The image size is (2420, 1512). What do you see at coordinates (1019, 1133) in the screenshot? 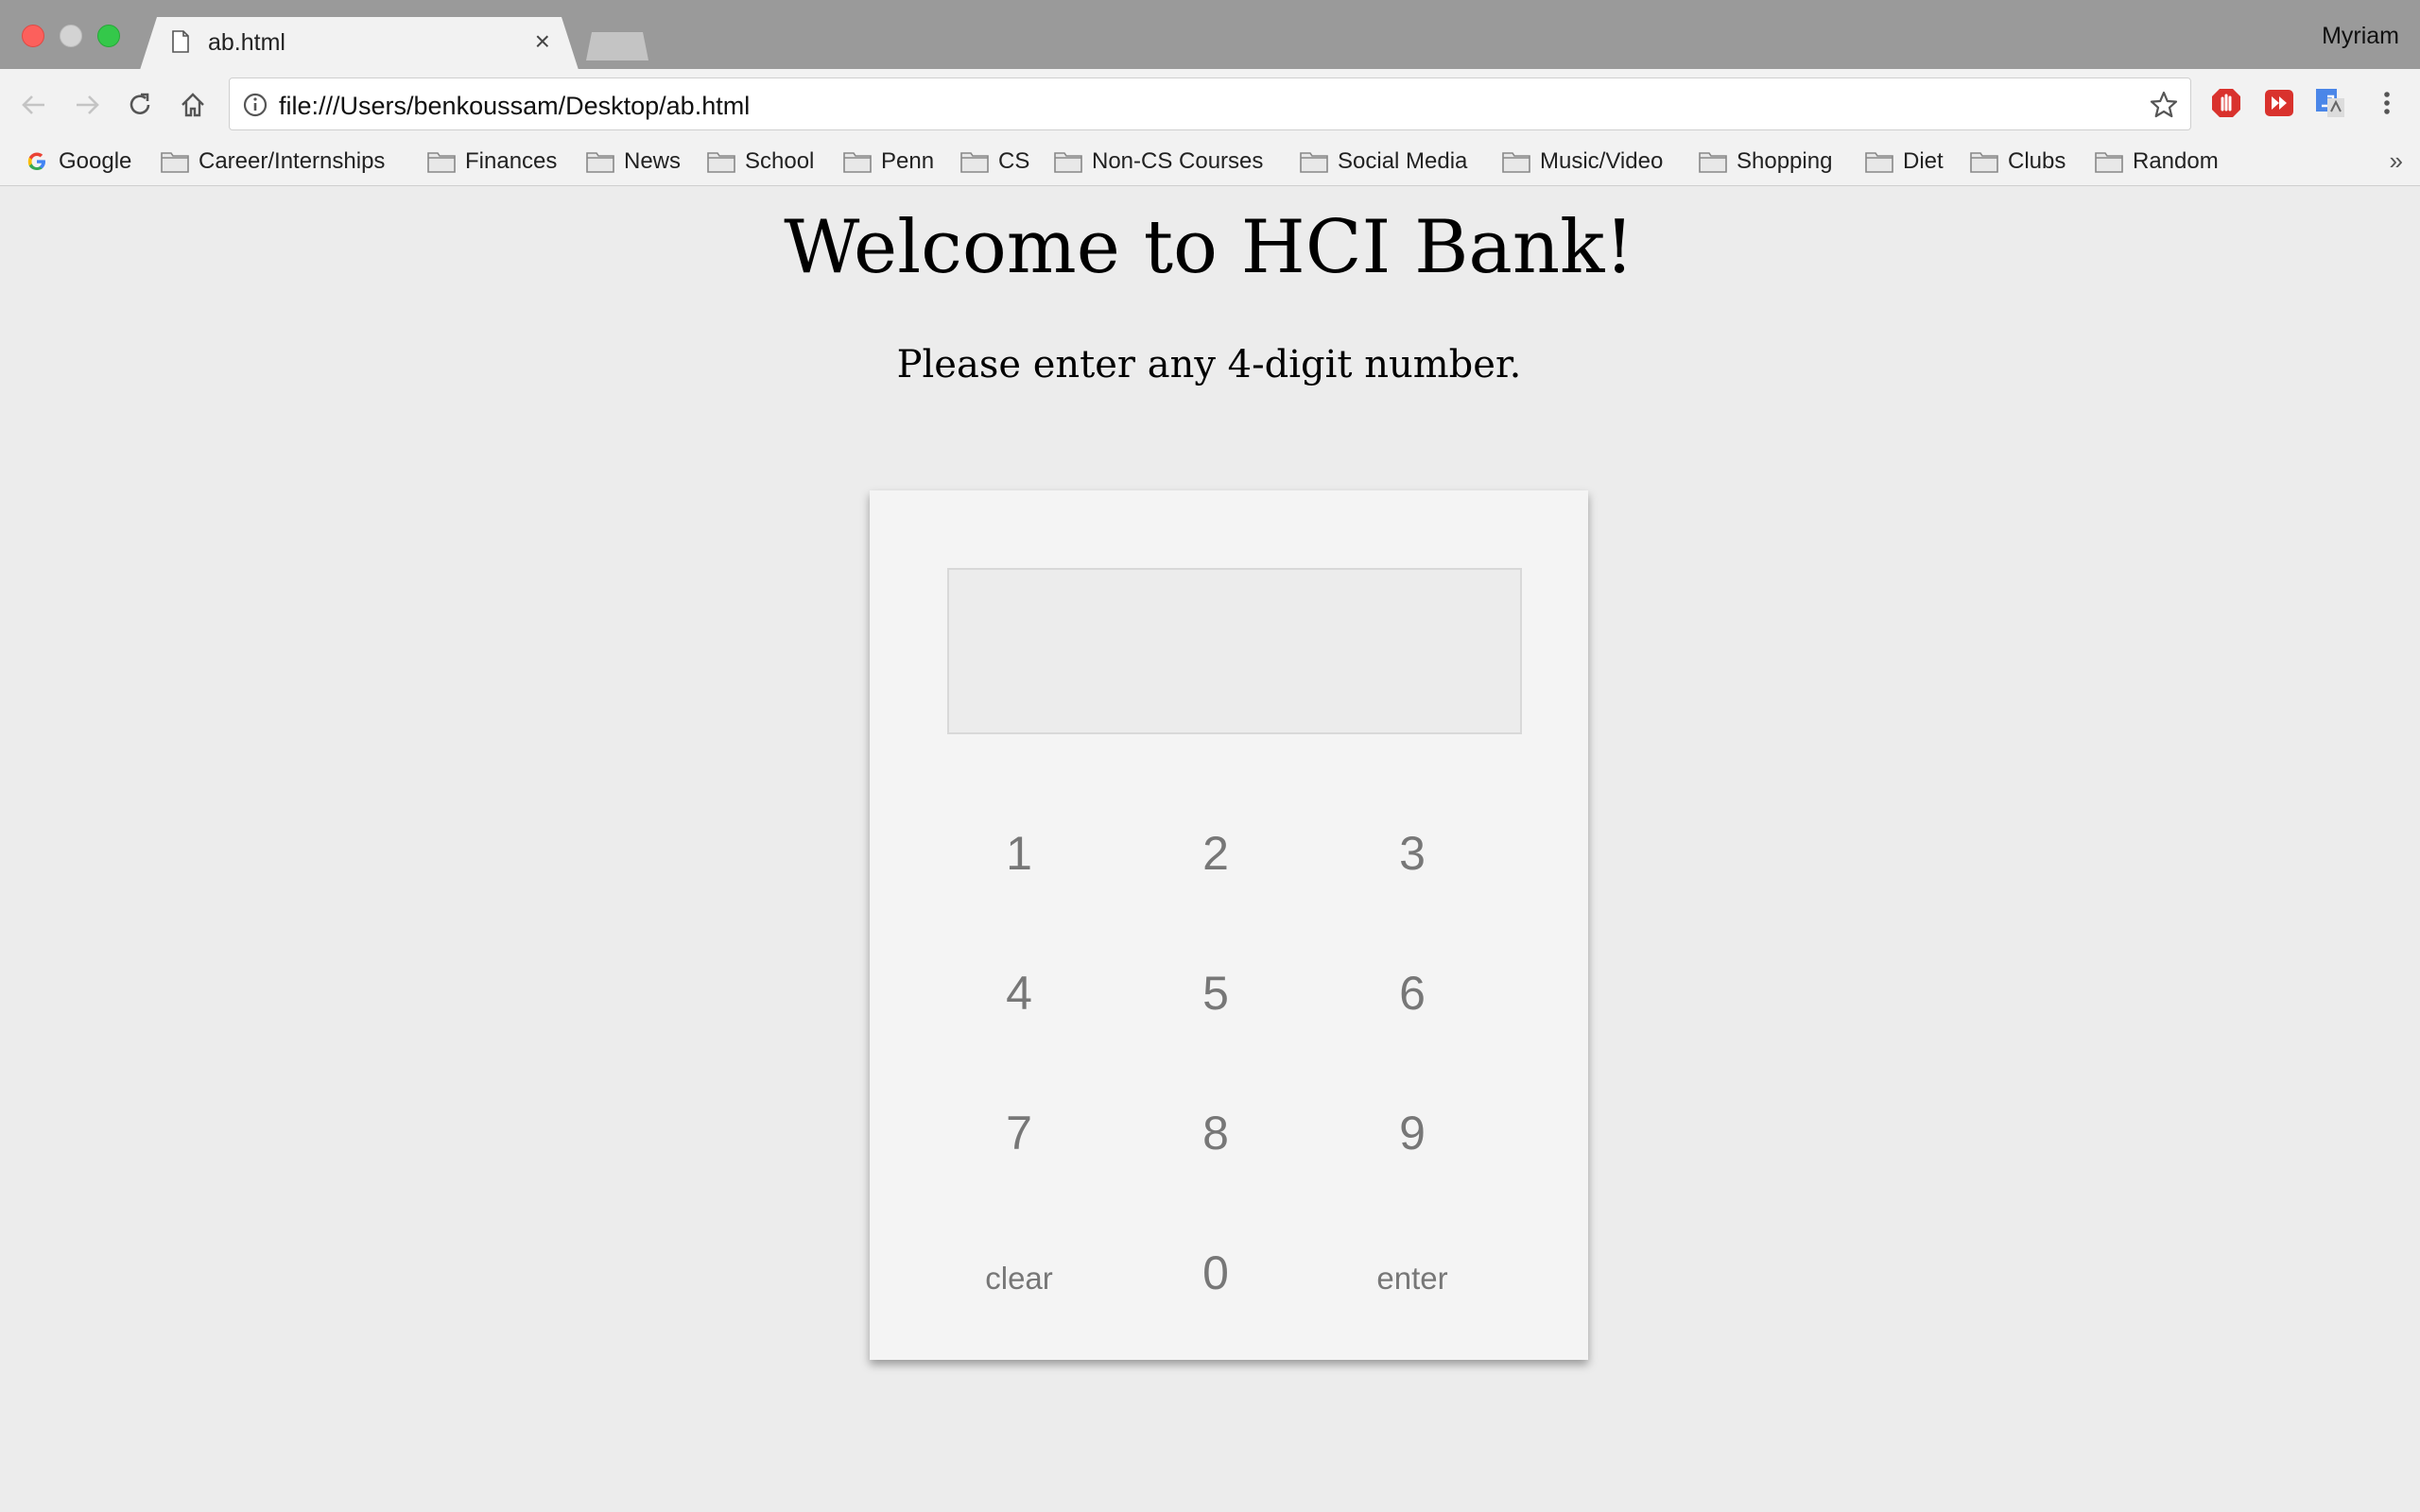
I see `key-7: 7` at bounding box center [1019, 1133].